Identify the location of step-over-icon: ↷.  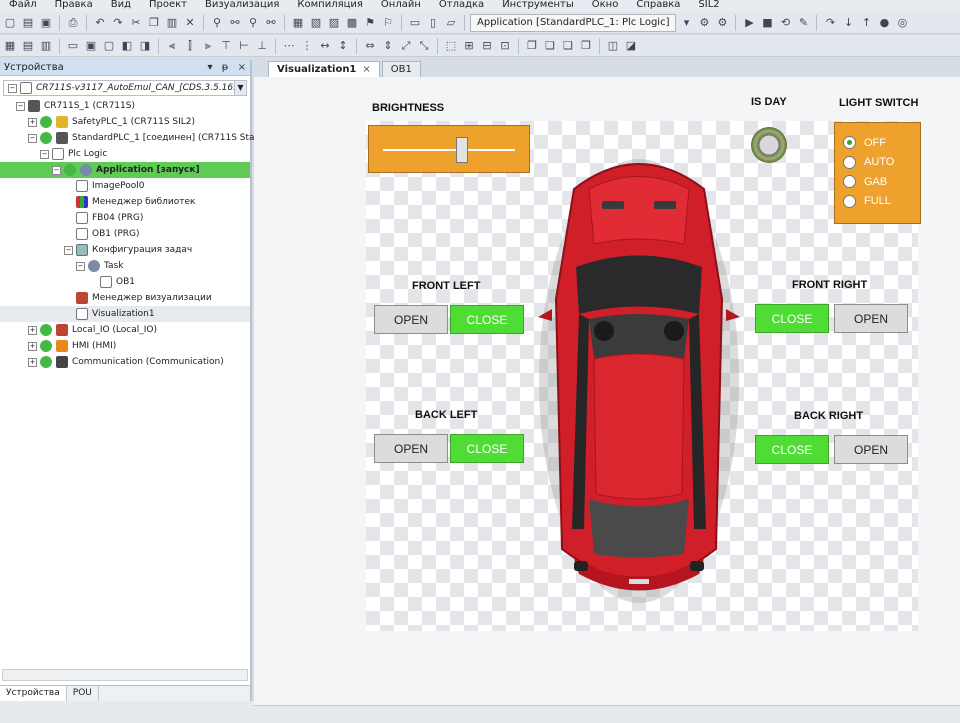
(830, 23).